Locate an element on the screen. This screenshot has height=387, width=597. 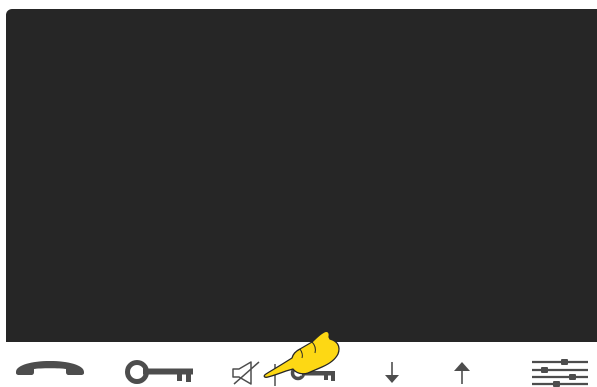
arrow-up-icon is located at coordinates (462, 373).